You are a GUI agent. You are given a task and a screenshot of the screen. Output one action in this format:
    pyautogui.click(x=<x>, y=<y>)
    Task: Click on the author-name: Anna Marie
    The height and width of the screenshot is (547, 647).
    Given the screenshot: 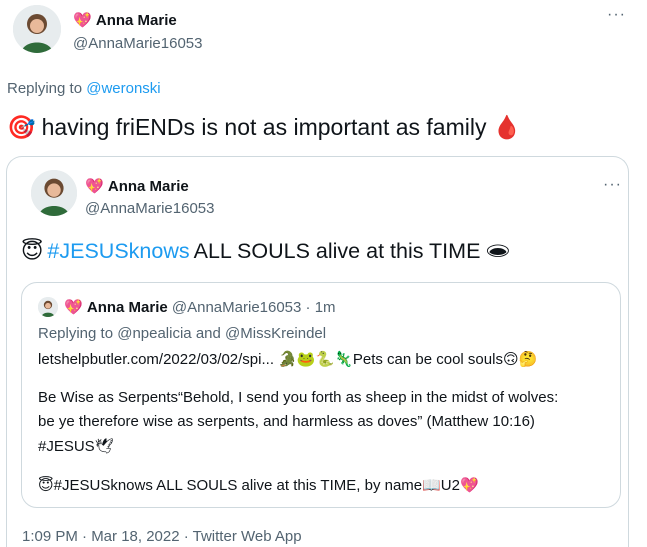 What is the action you would take?
    pyautogui.click(x=136, y=20)
    